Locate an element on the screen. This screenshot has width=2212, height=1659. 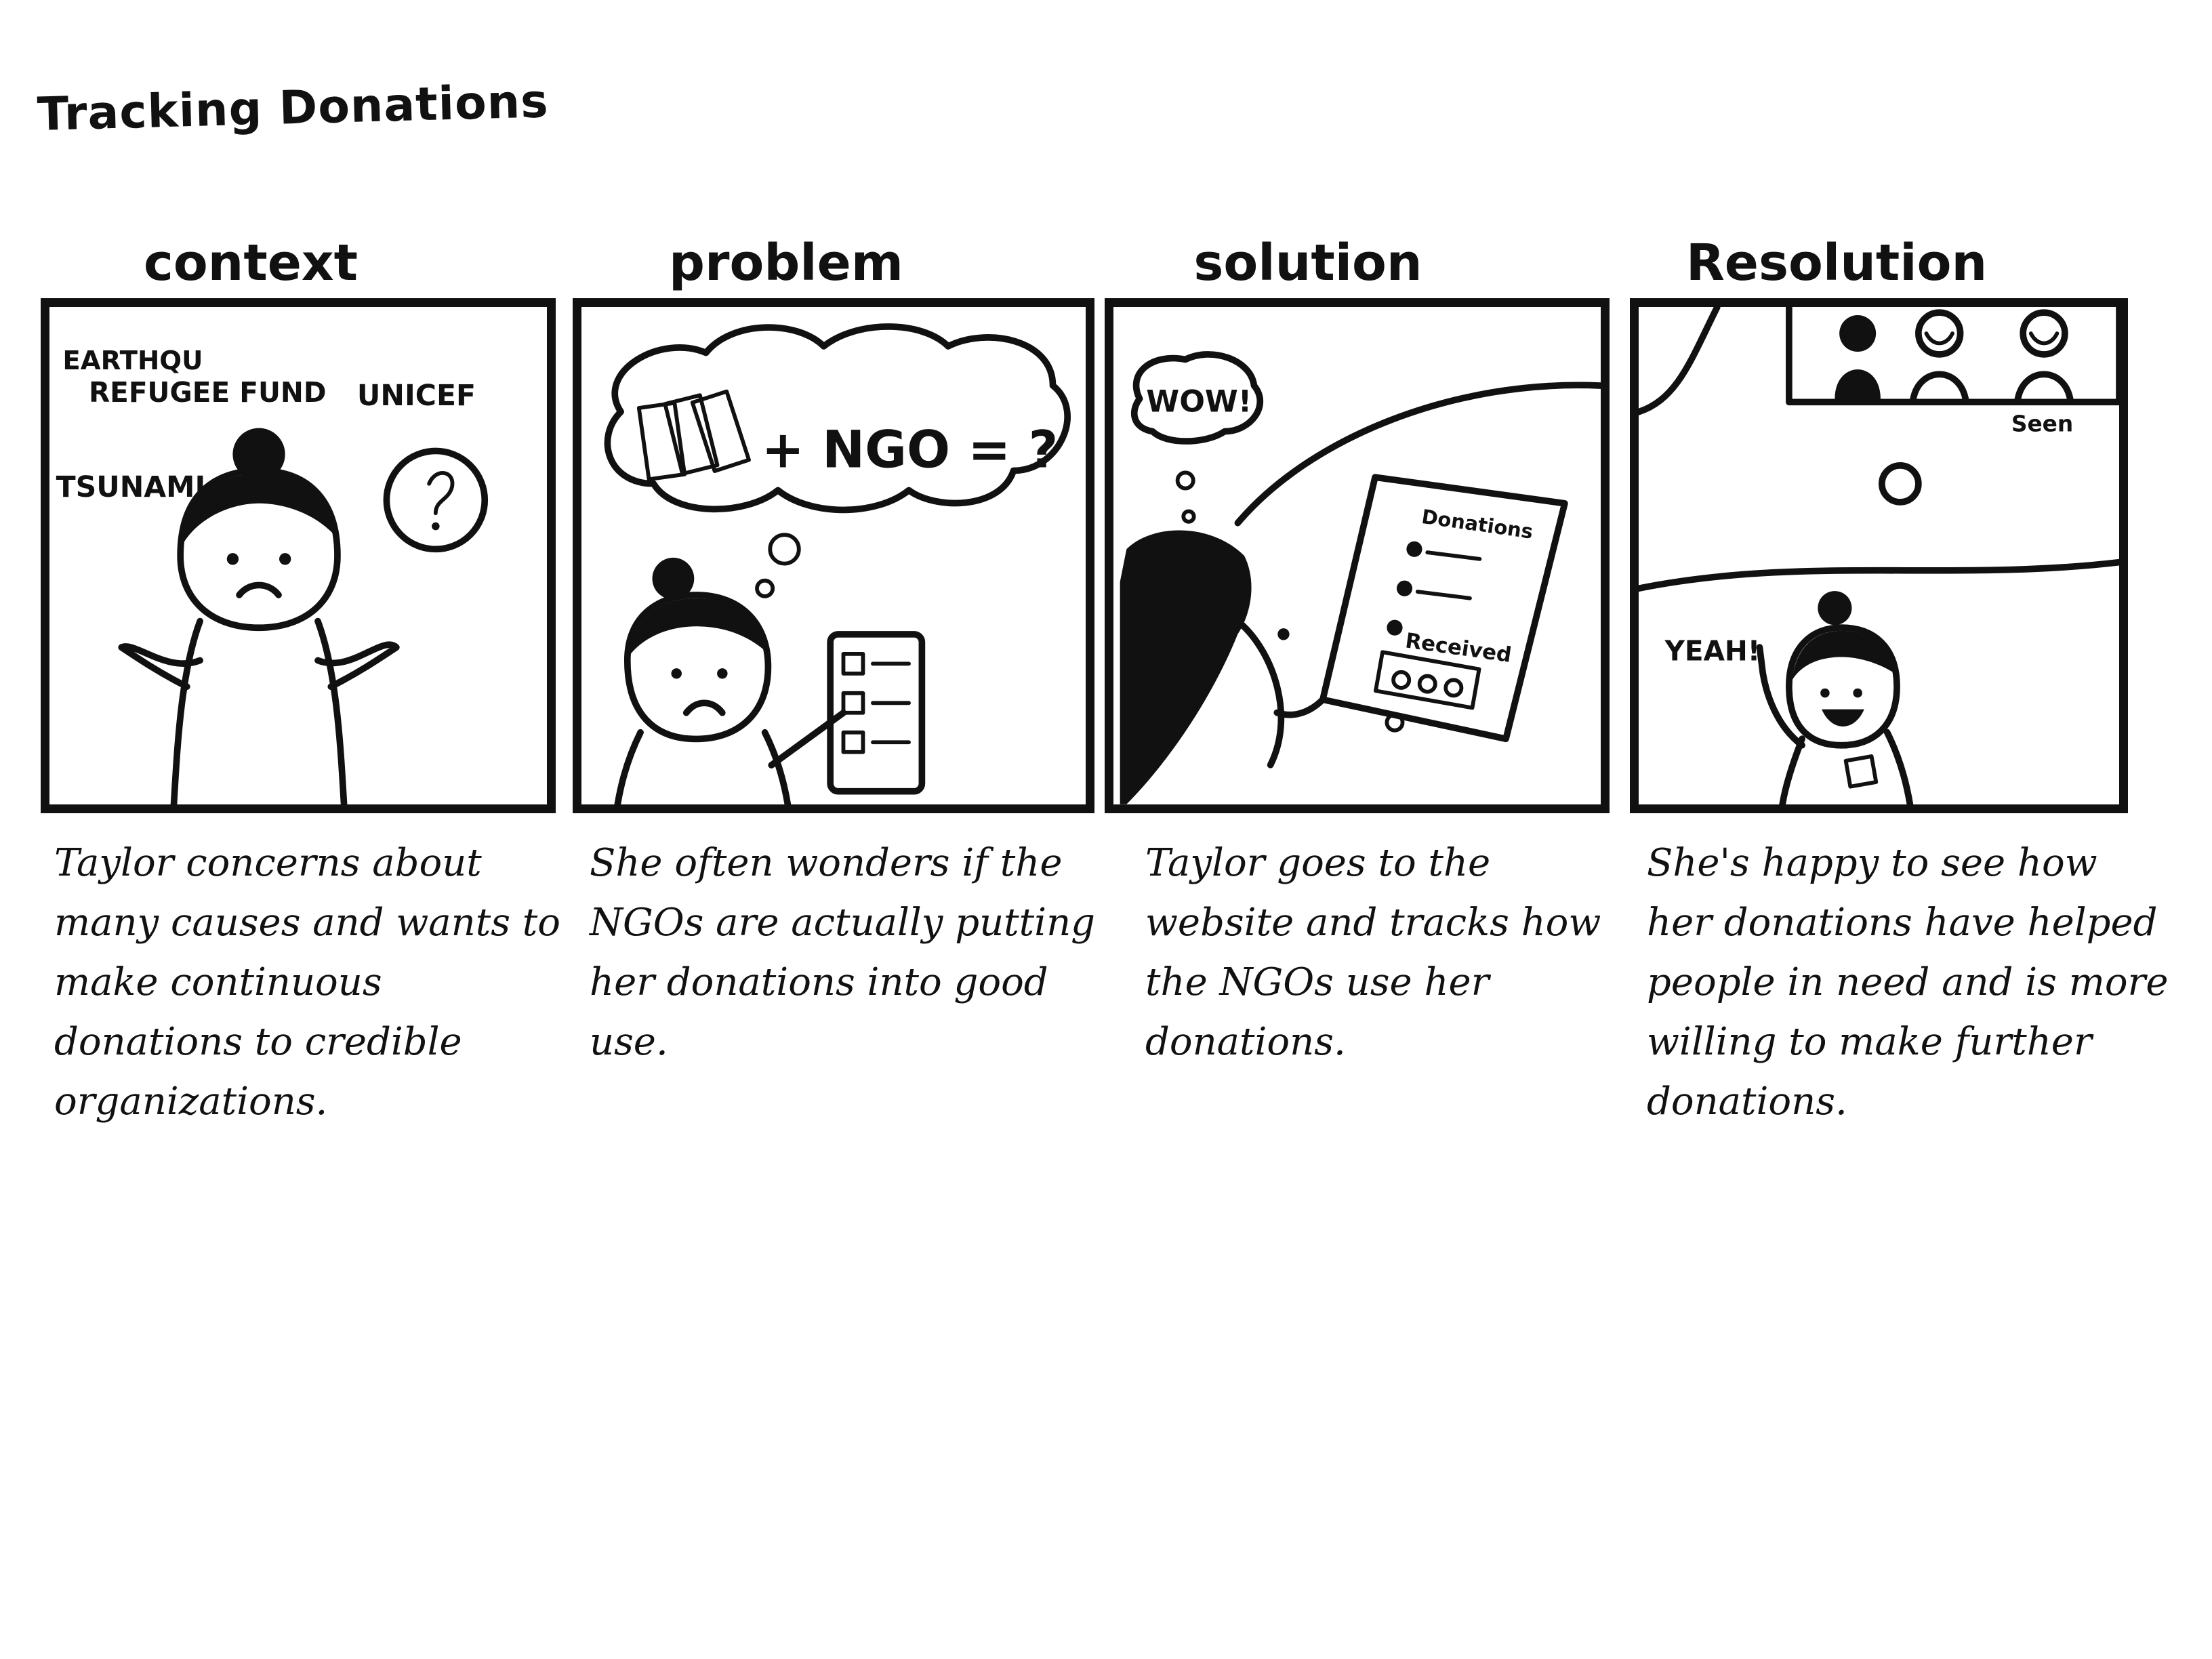
panel-frame-problem: + NGO = ? is located at coordinates (833, 555).